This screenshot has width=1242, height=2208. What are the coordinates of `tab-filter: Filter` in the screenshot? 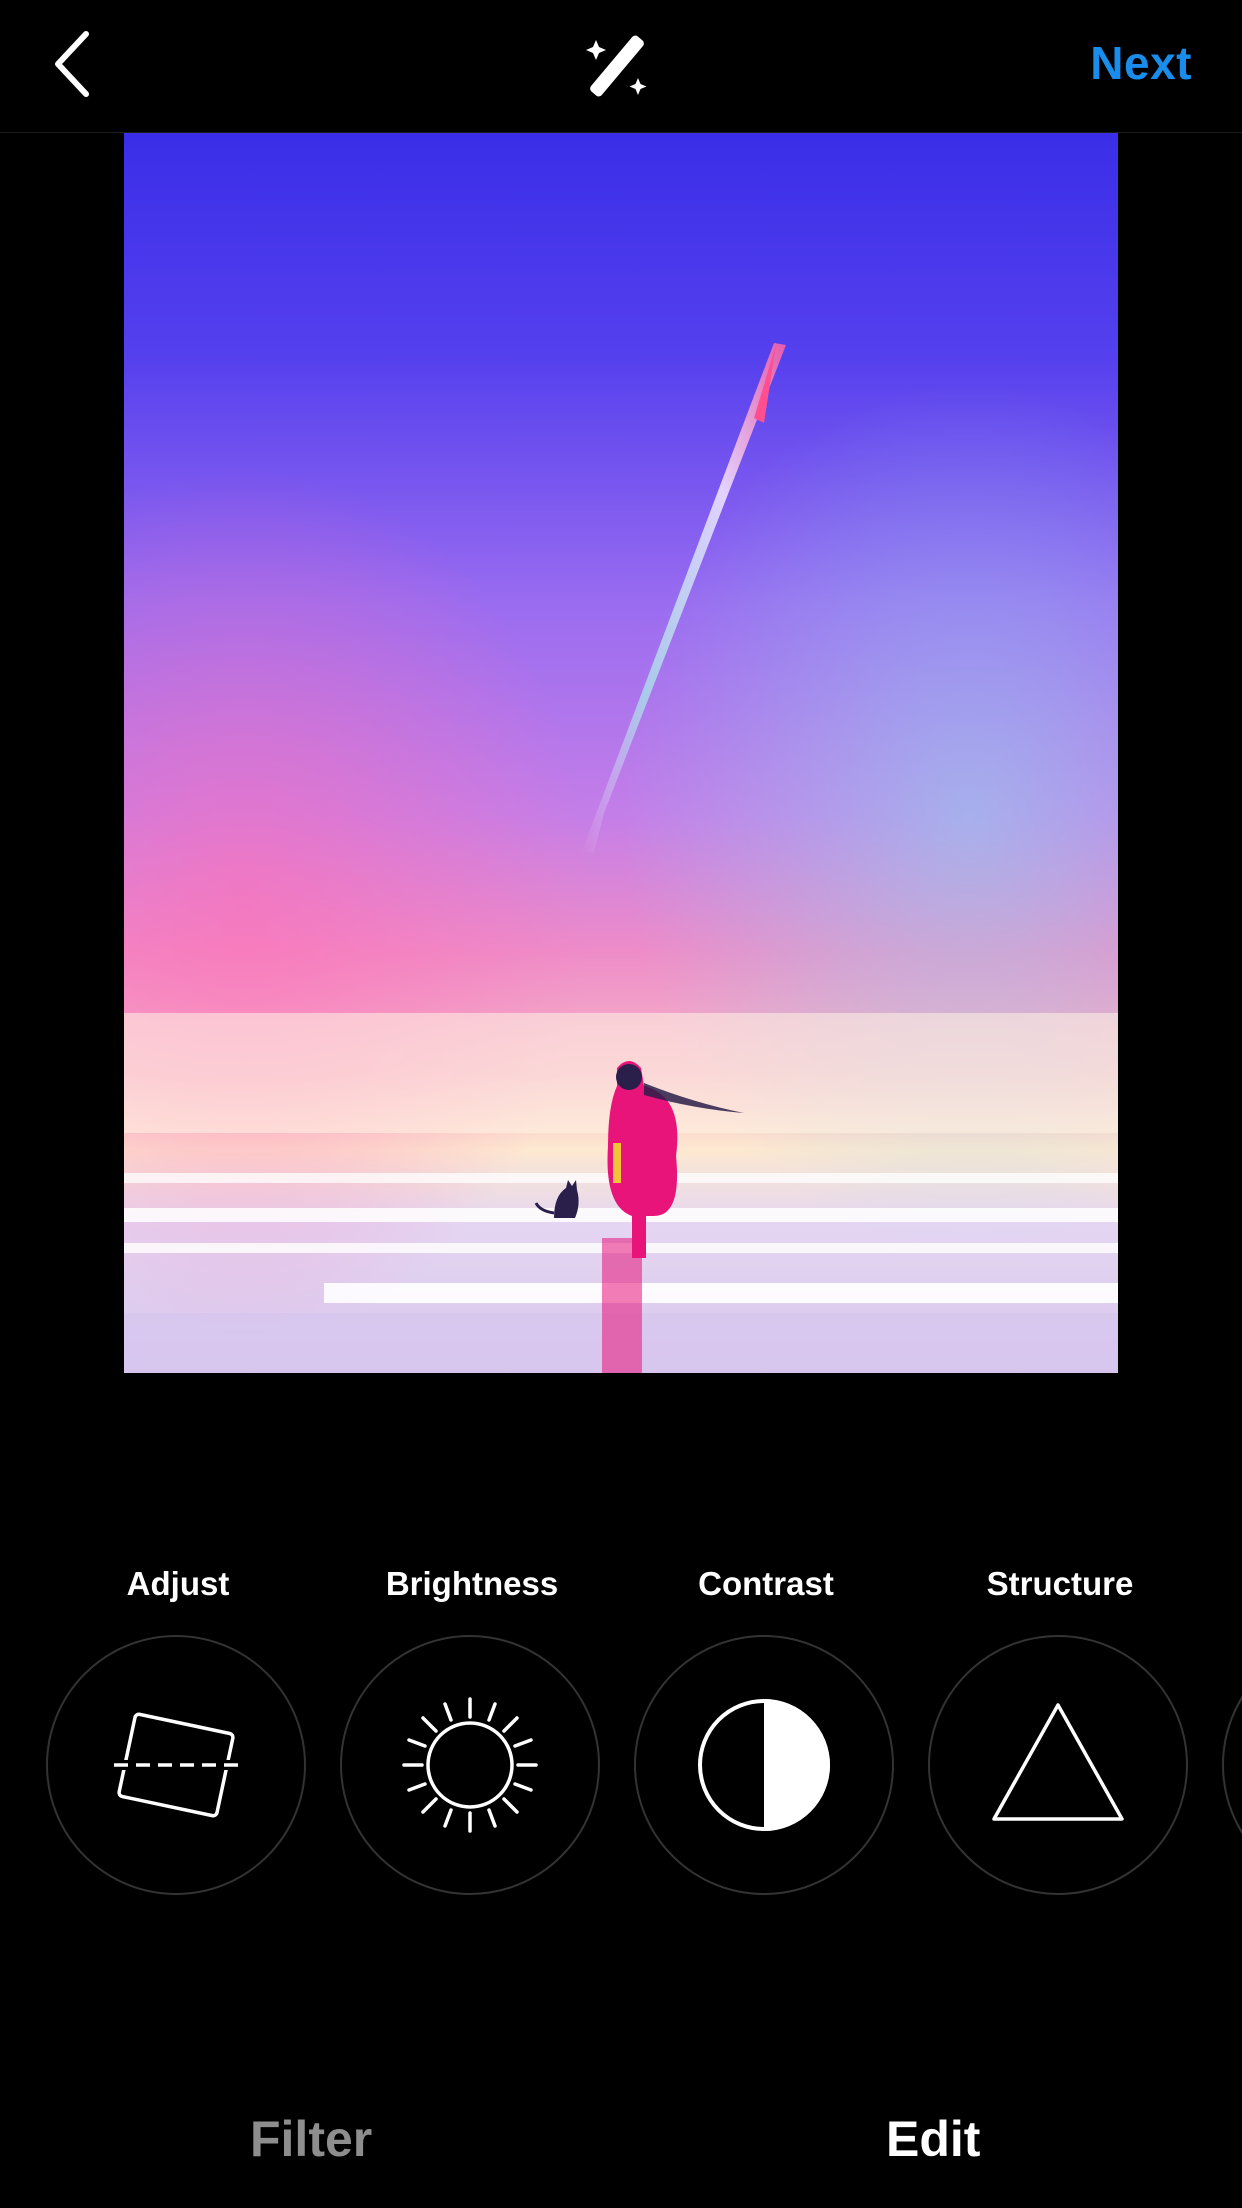 It's located at (311, 2139).